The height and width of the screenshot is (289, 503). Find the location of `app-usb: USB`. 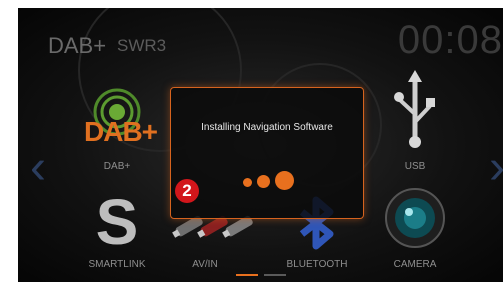

app-usb: USB is located at coordinates (415, 125).